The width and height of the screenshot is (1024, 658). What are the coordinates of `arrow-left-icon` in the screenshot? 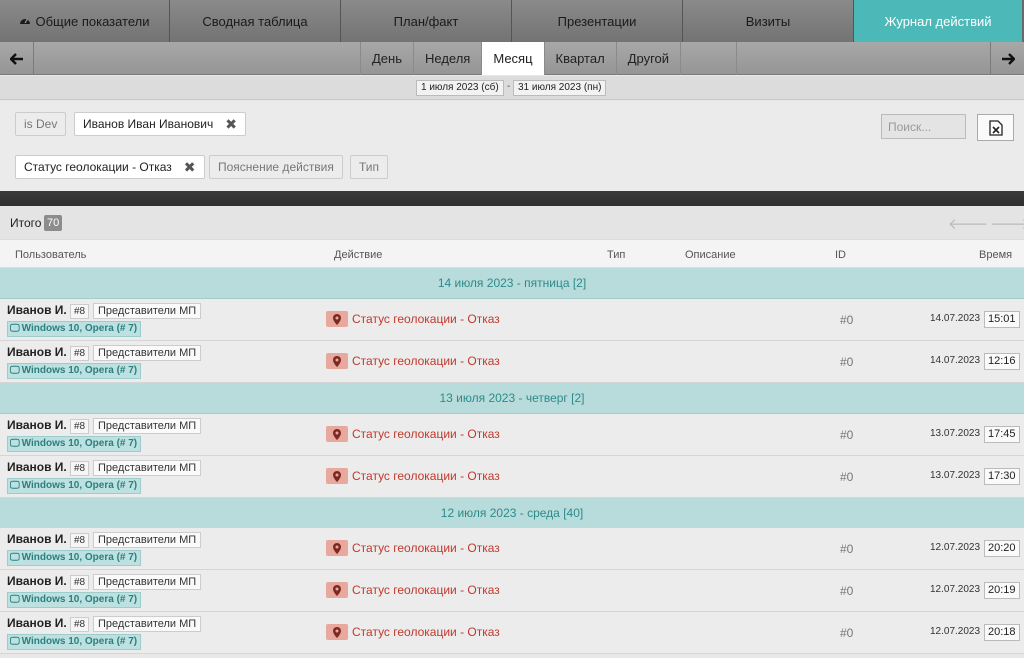 It's located at (16, 58).